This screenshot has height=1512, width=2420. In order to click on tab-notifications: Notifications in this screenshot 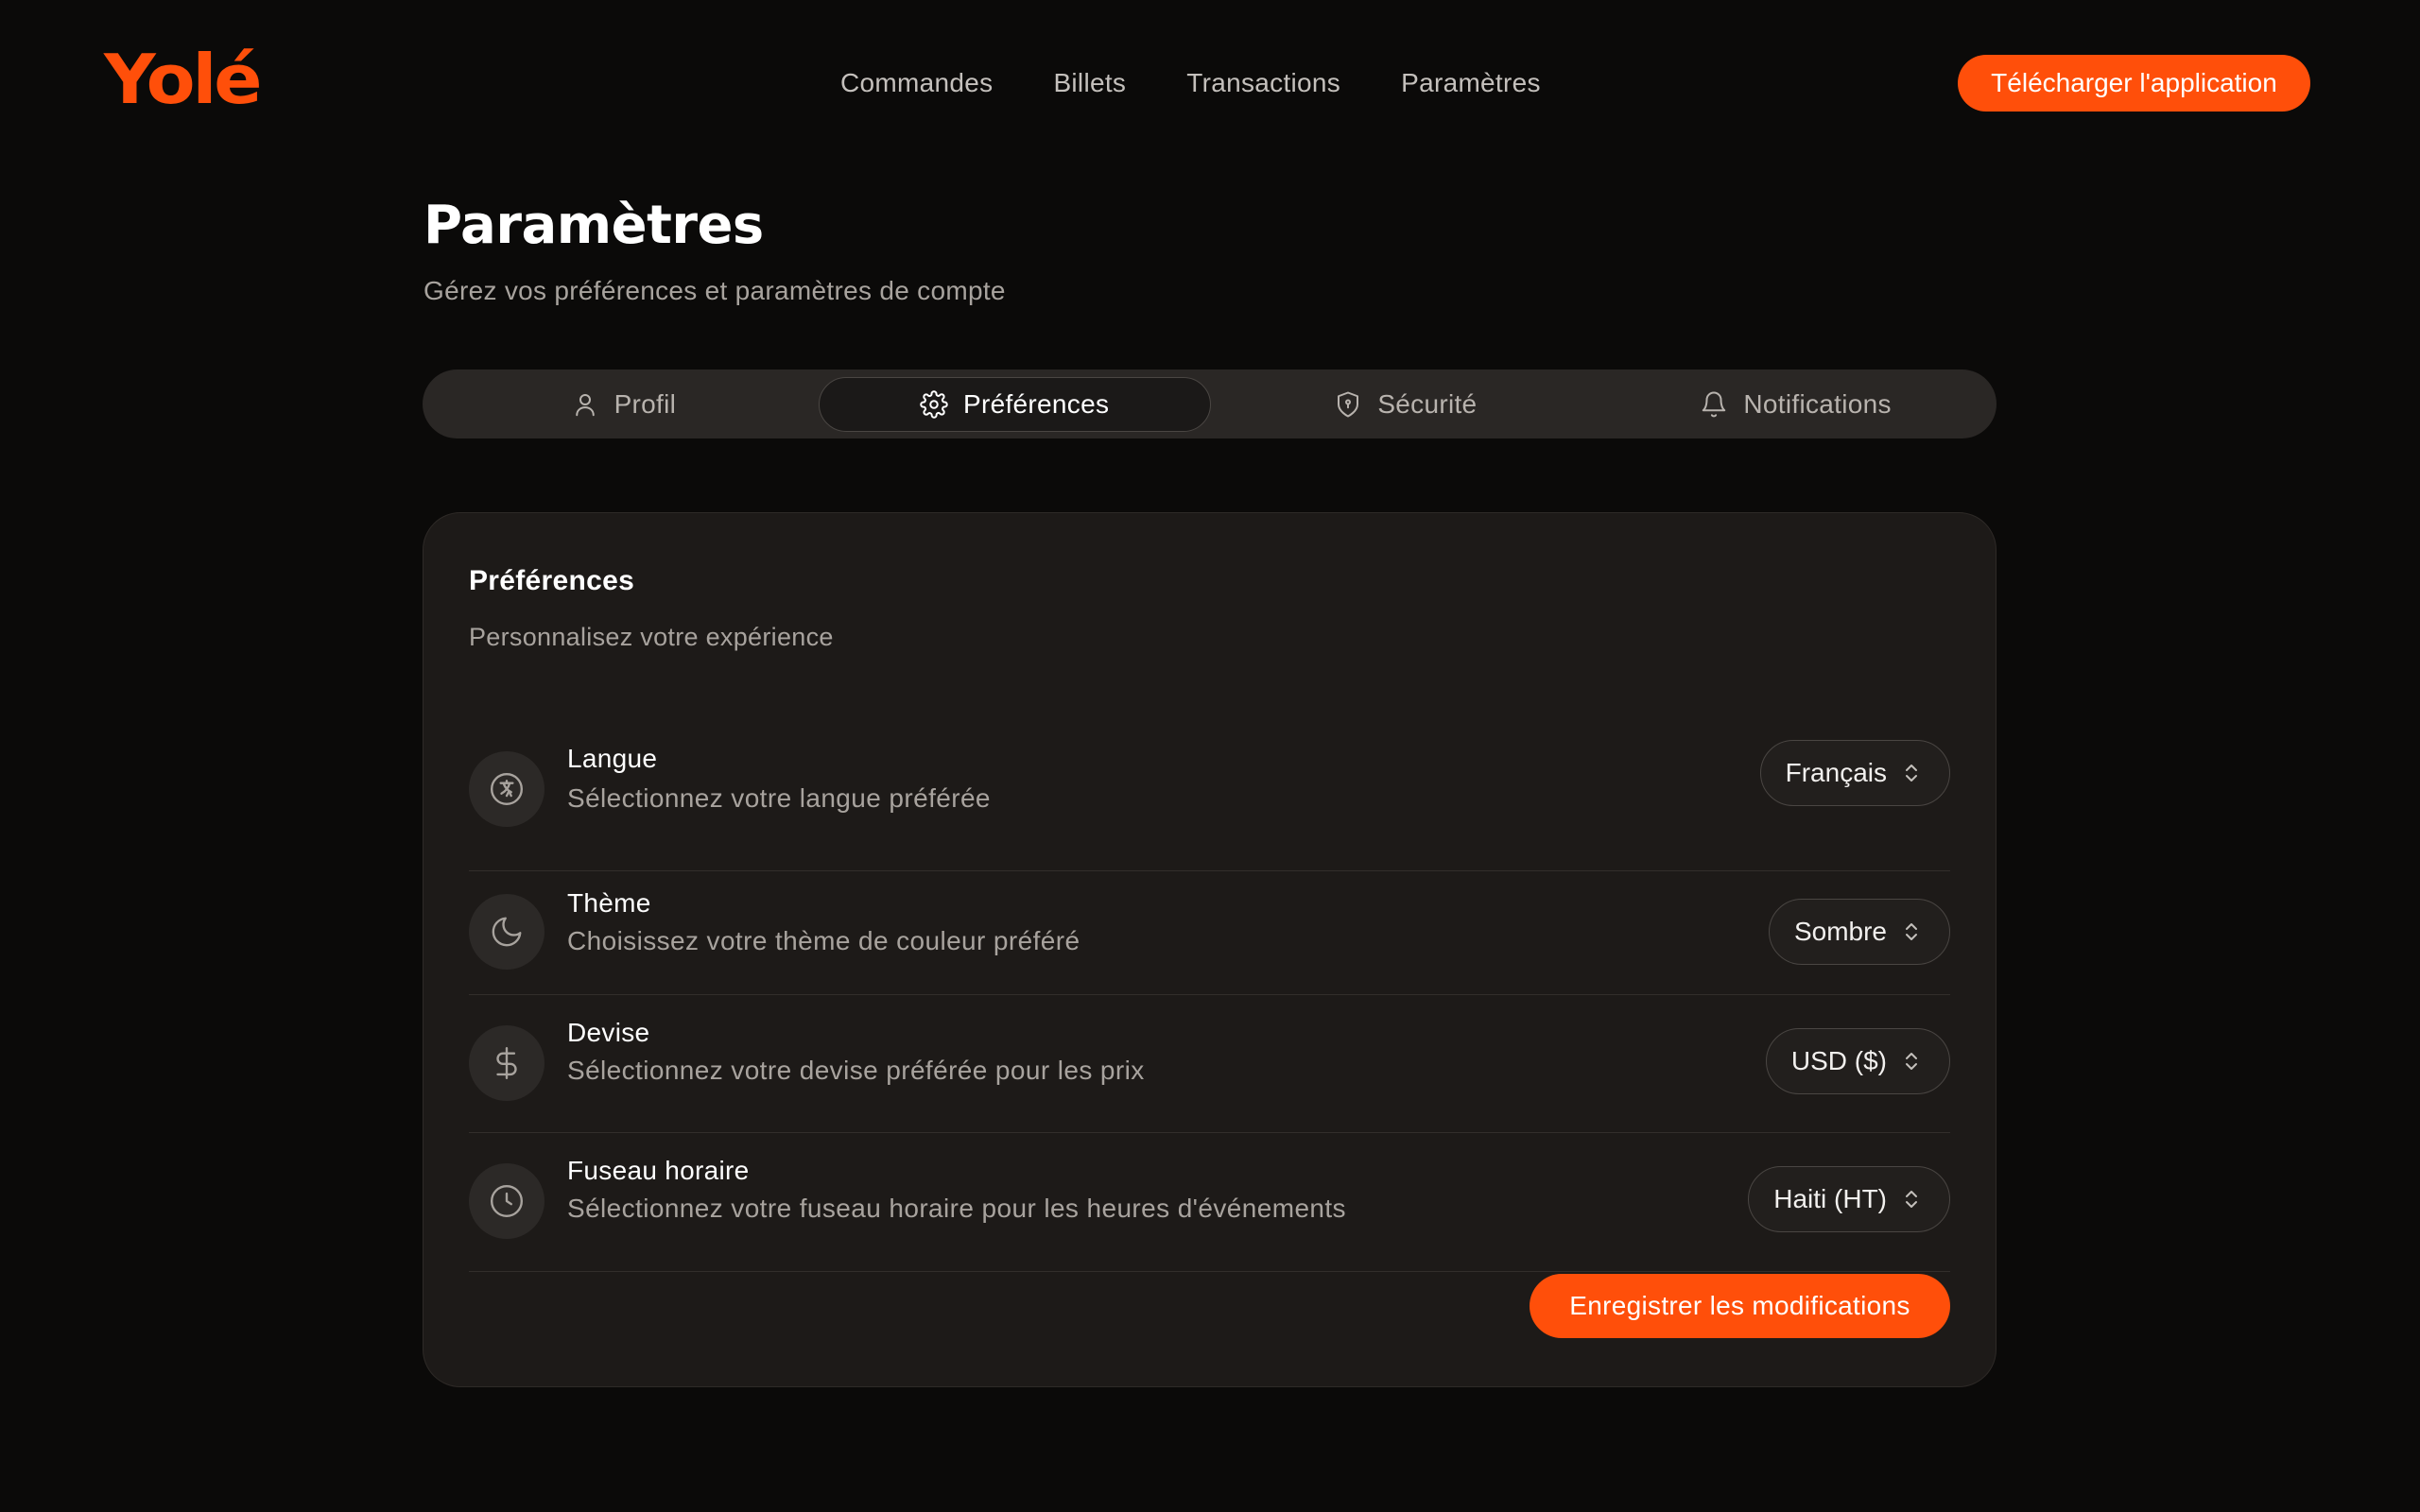, I will do `click(1795, 404)`.